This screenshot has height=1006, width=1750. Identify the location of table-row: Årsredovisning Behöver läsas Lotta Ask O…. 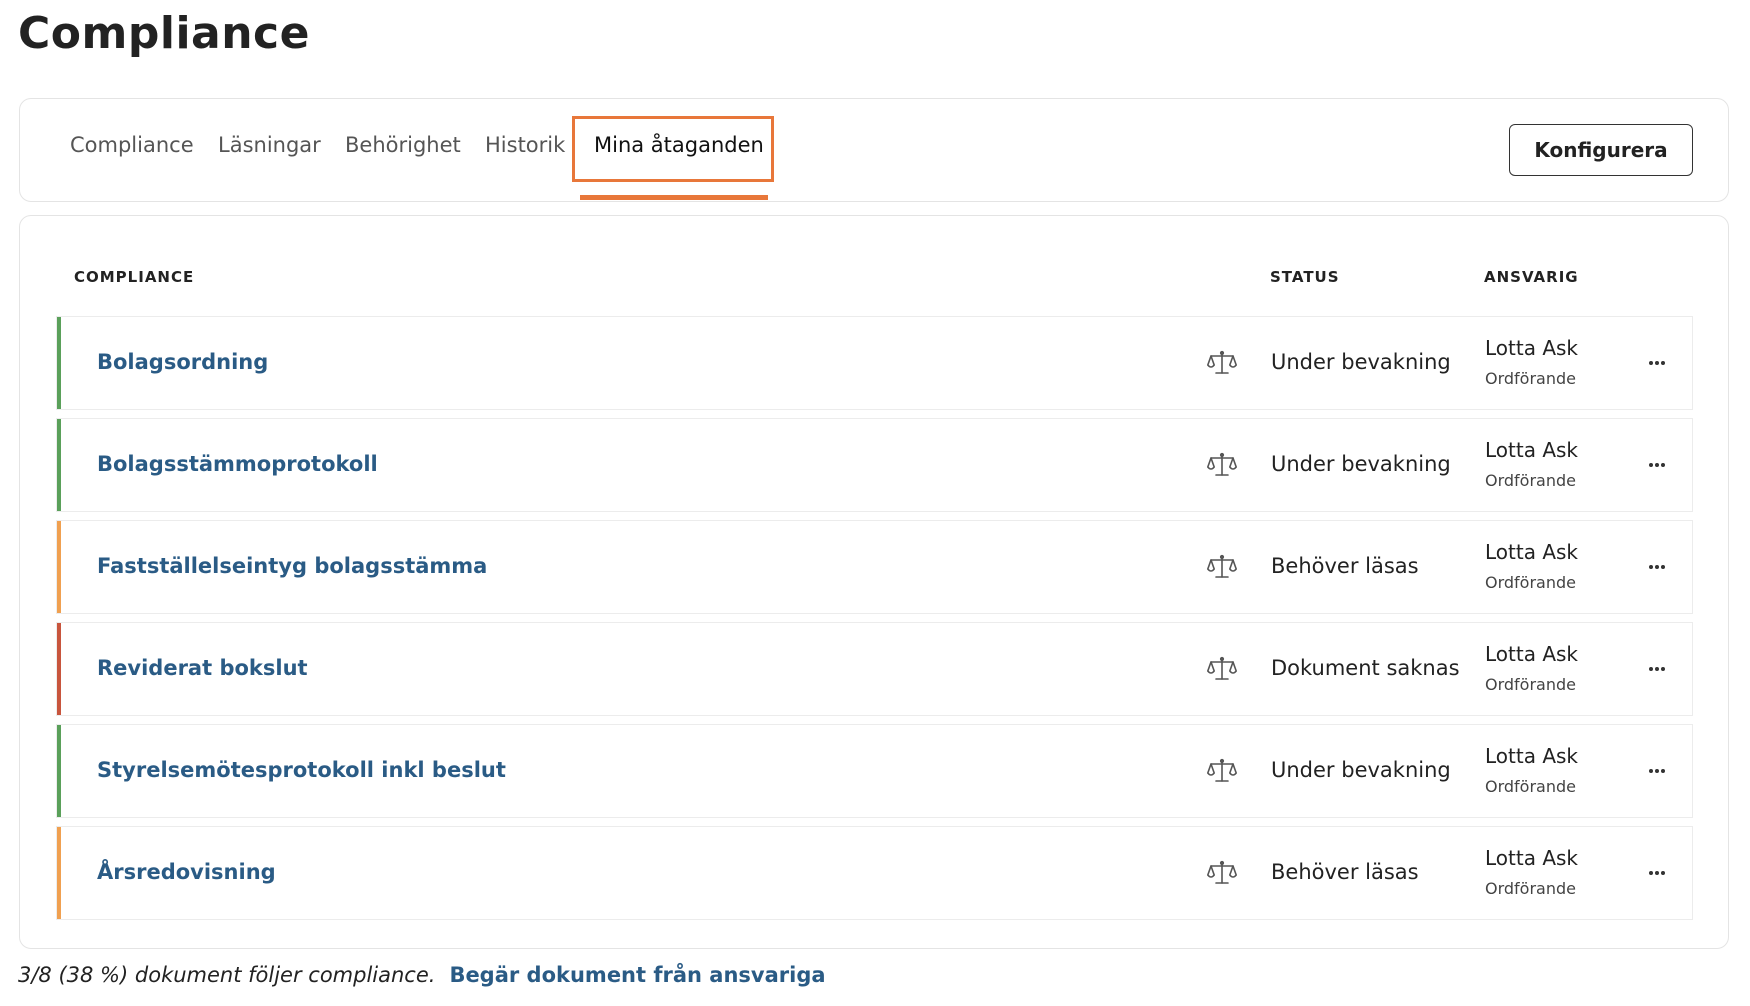
(874, 873).